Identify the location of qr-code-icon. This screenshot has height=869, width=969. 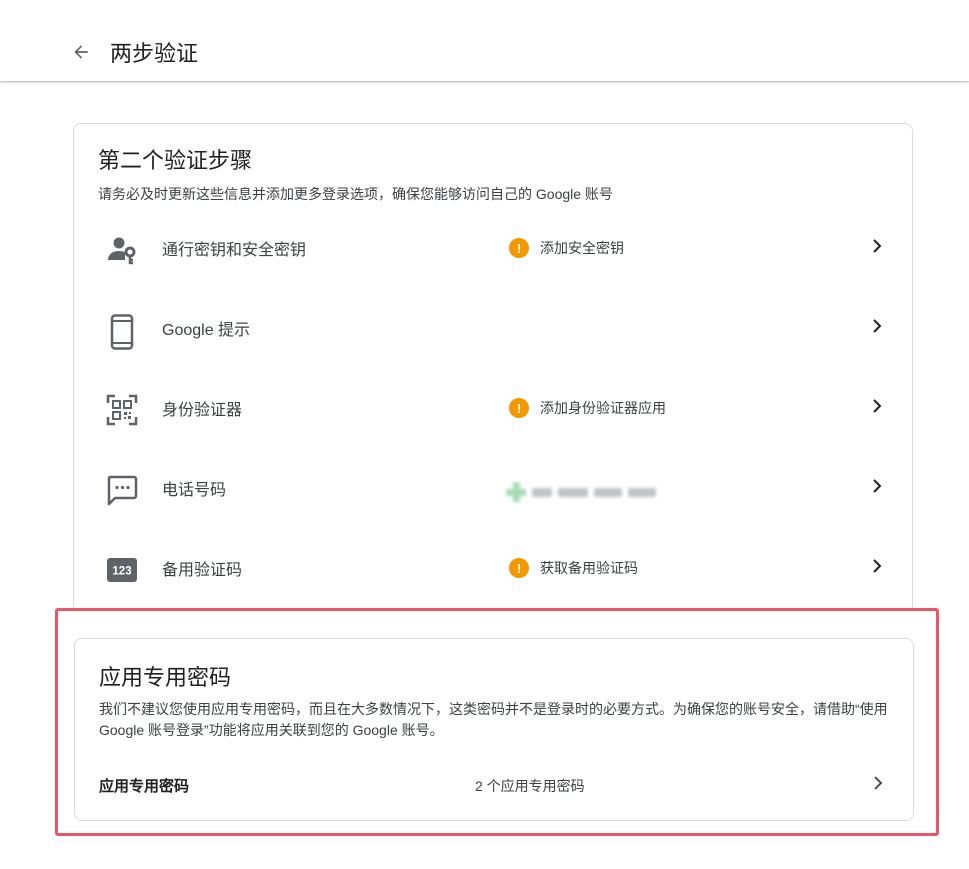
(122, 410).